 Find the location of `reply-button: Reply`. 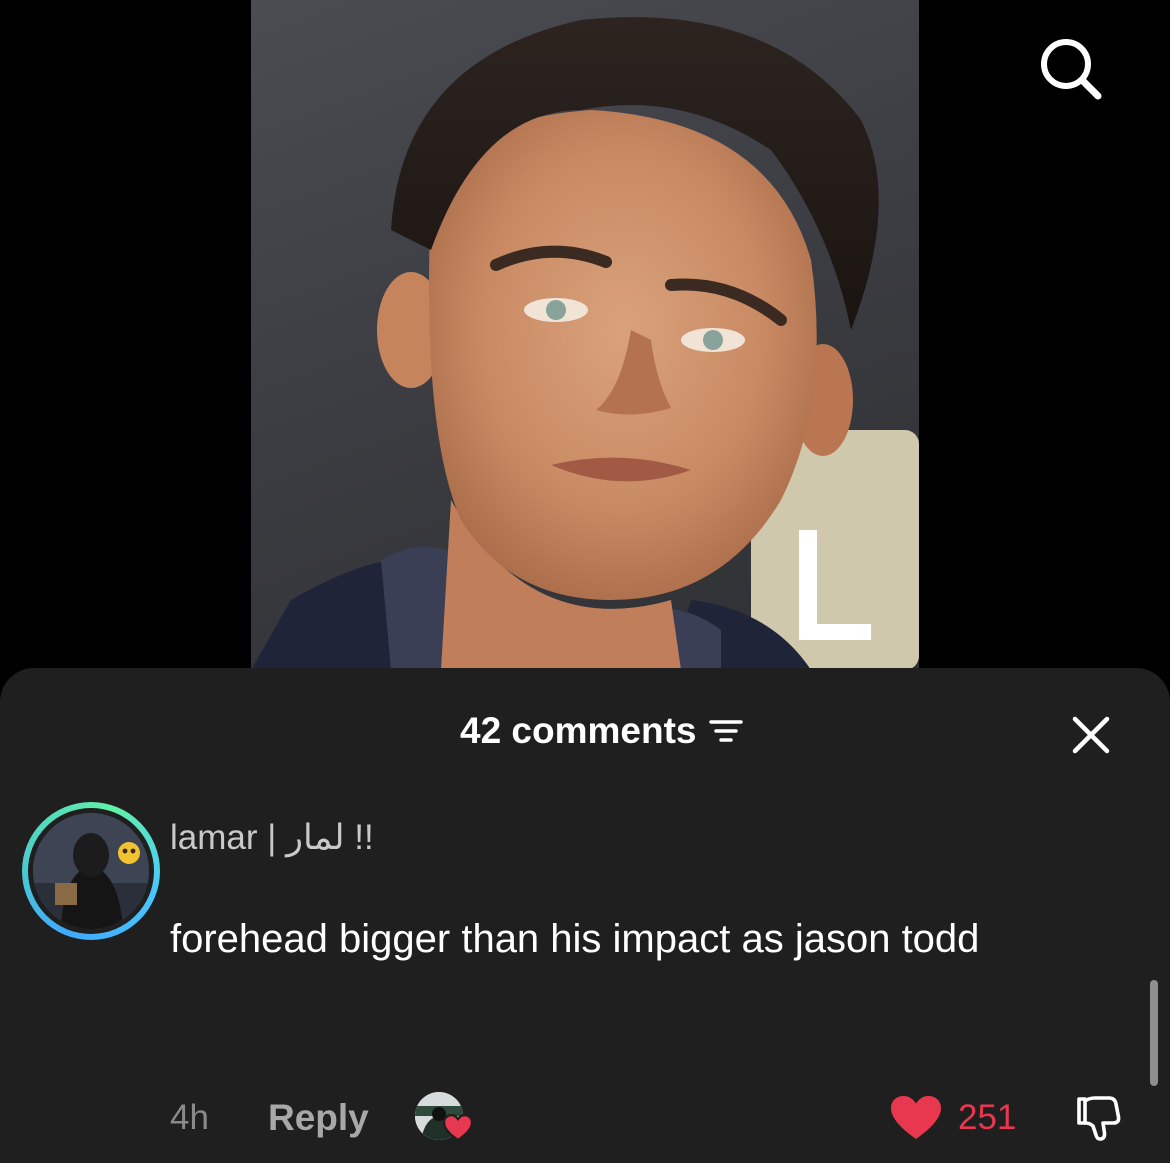

reply-button: Reply is located at coordinates (318, 1118).